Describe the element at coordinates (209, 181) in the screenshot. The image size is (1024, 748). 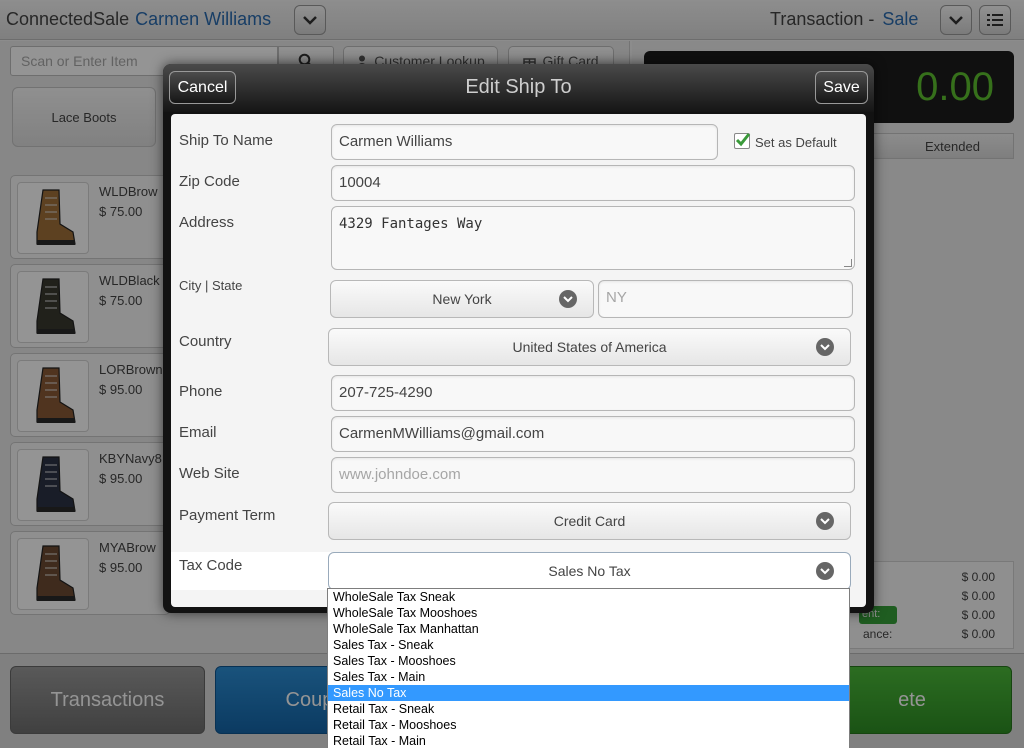
I see `zip-code-label: Zip Code` at that location.